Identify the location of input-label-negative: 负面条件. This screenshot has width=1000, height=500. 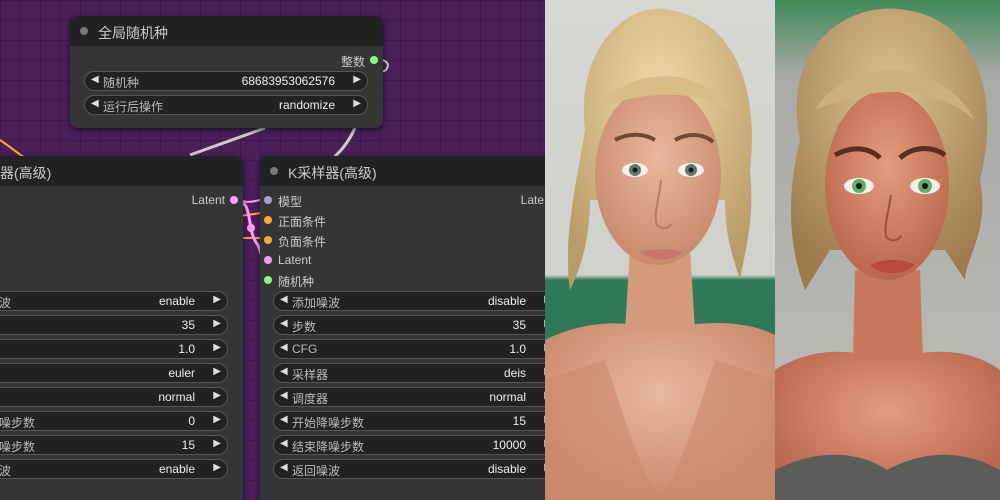
(302, 242).